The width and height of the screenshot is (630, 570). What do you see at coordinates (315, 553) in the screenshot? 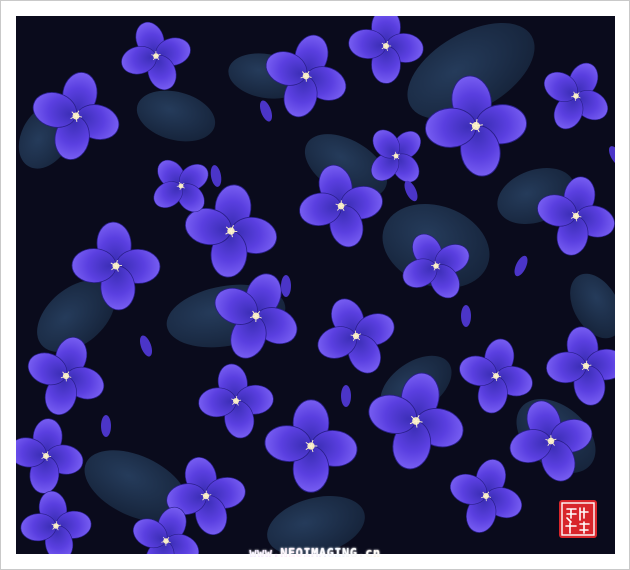
I see `watermark-url: www.NEOIMAGING.cn` at bounding box center [315, 553].